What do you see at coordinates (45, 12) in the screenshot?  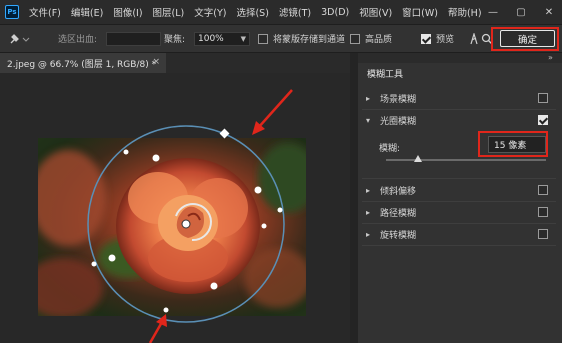 I see `menu-file: 文件(F)` at bounding box center [45, 12].